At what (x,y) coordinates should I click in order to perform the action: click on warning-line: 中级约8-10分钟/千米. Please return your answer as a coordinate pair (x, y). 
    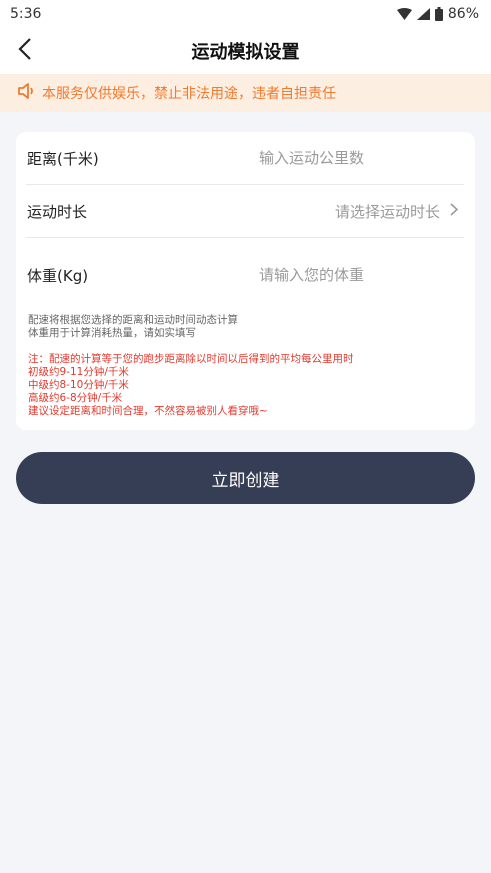
    Looking at the image, I should click on (78, 385).